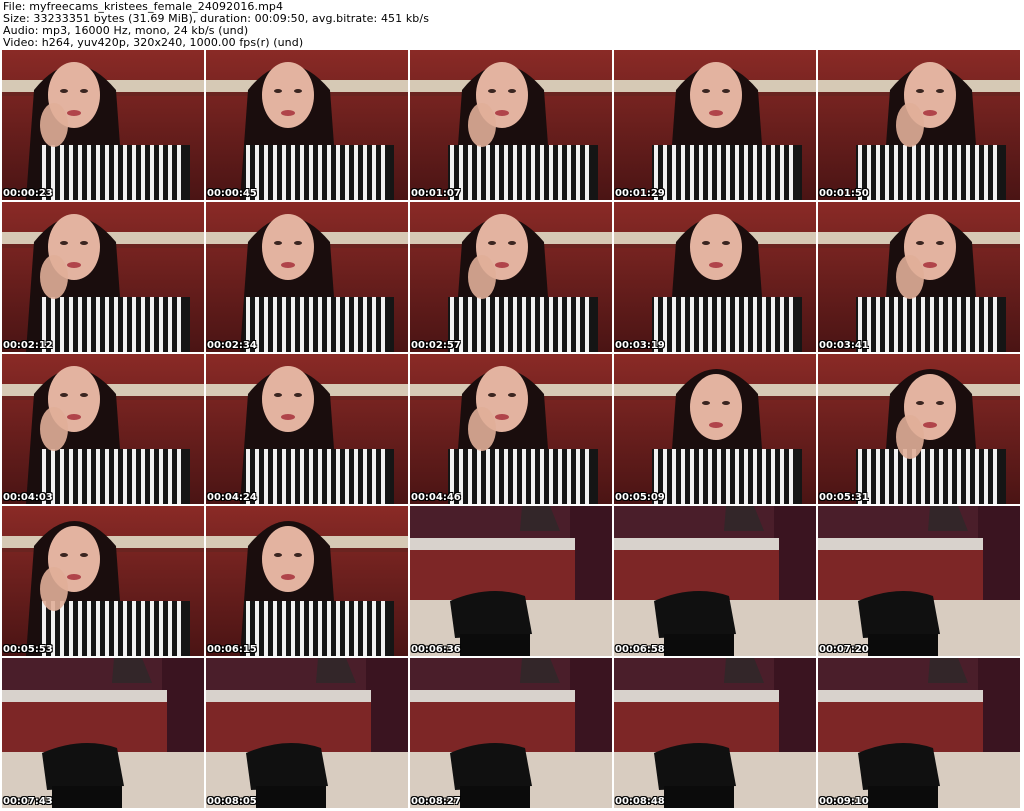  I want to click on frame-timestamp: 00:09:10, so click(844, 801).